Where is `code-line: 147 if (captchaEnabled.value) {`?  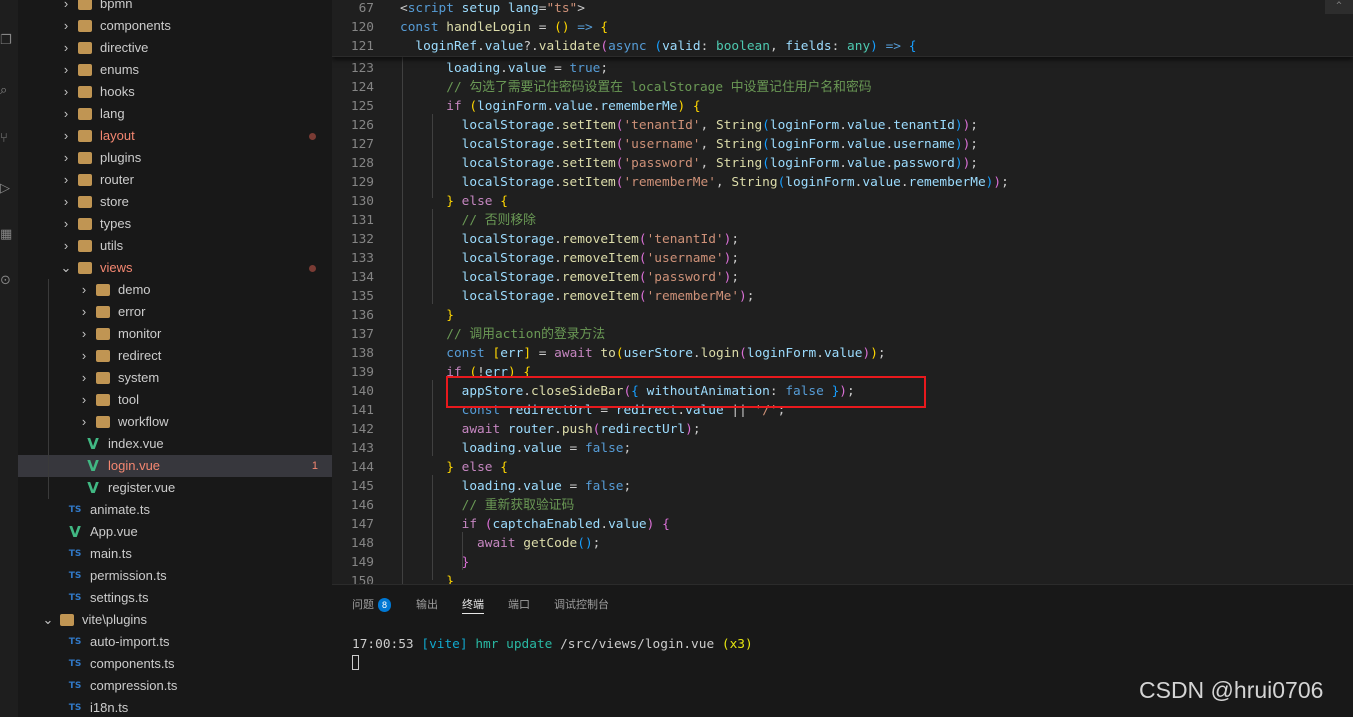
code-line: 147 if (captchaEnabled.value) { is located at coordinates (842, 524).